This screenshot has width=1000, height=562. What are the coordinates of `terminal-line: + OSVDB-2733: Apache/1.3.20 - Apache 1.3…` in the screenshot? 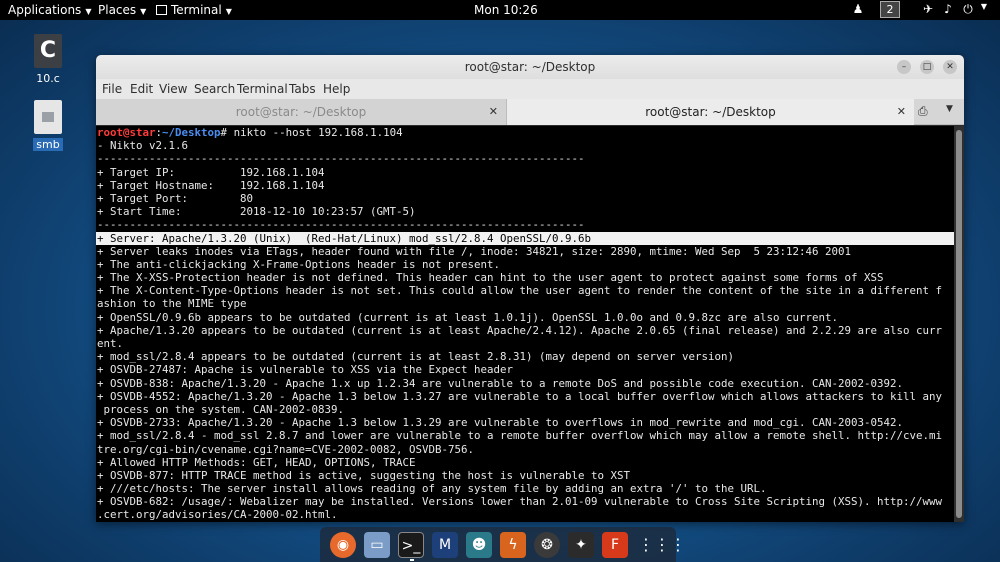 It's located at (500, 423).